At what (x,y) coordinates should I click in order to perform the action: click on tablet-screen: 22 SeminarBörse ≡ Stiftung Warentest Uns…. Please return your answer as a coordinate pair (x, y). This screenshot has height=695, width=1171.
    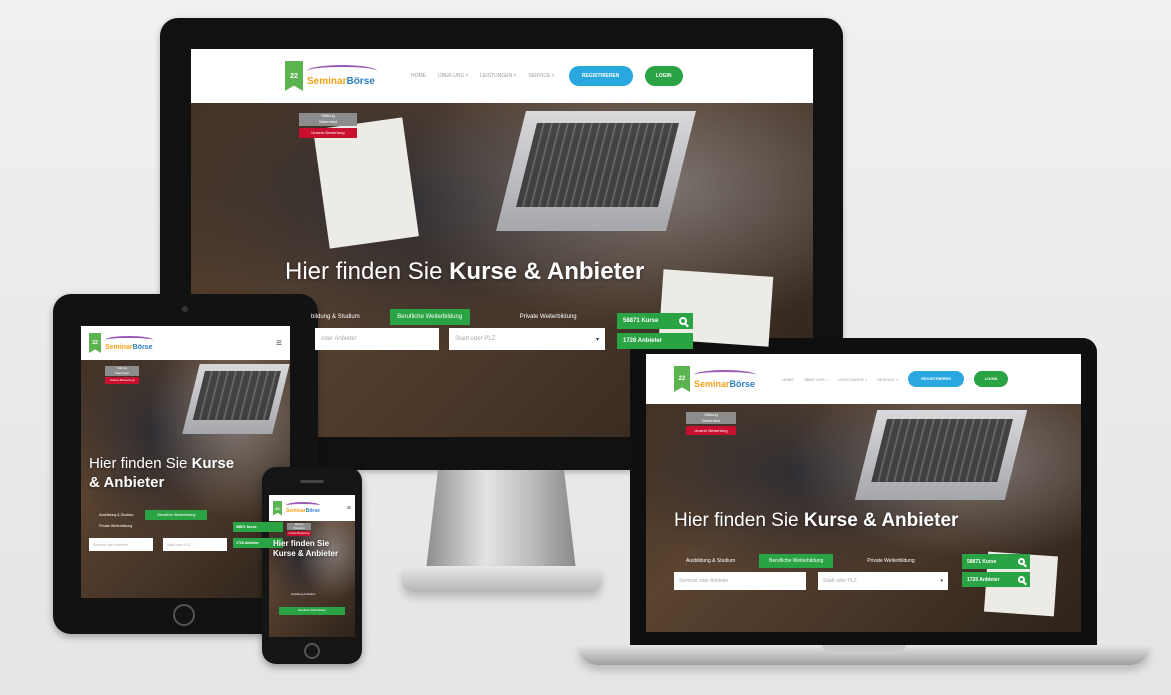
    Looking at the image, I should click on (185, 462).